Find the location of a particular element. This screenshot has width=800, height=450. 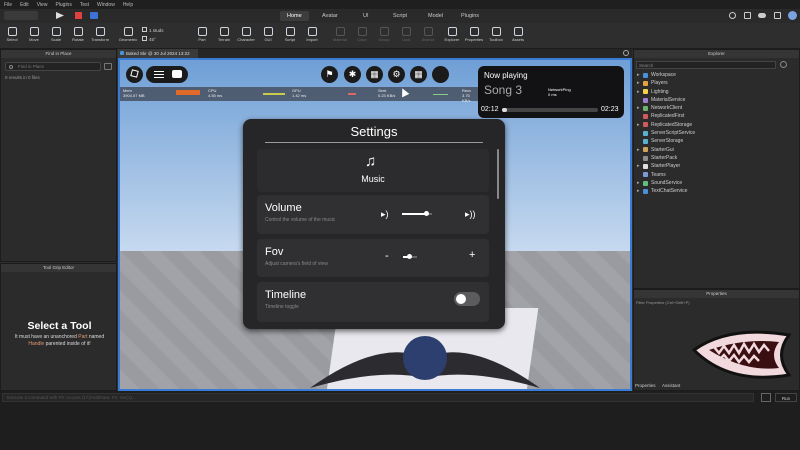

tab-assistant-bottom: Assistant is located at coordinates (671, 385).